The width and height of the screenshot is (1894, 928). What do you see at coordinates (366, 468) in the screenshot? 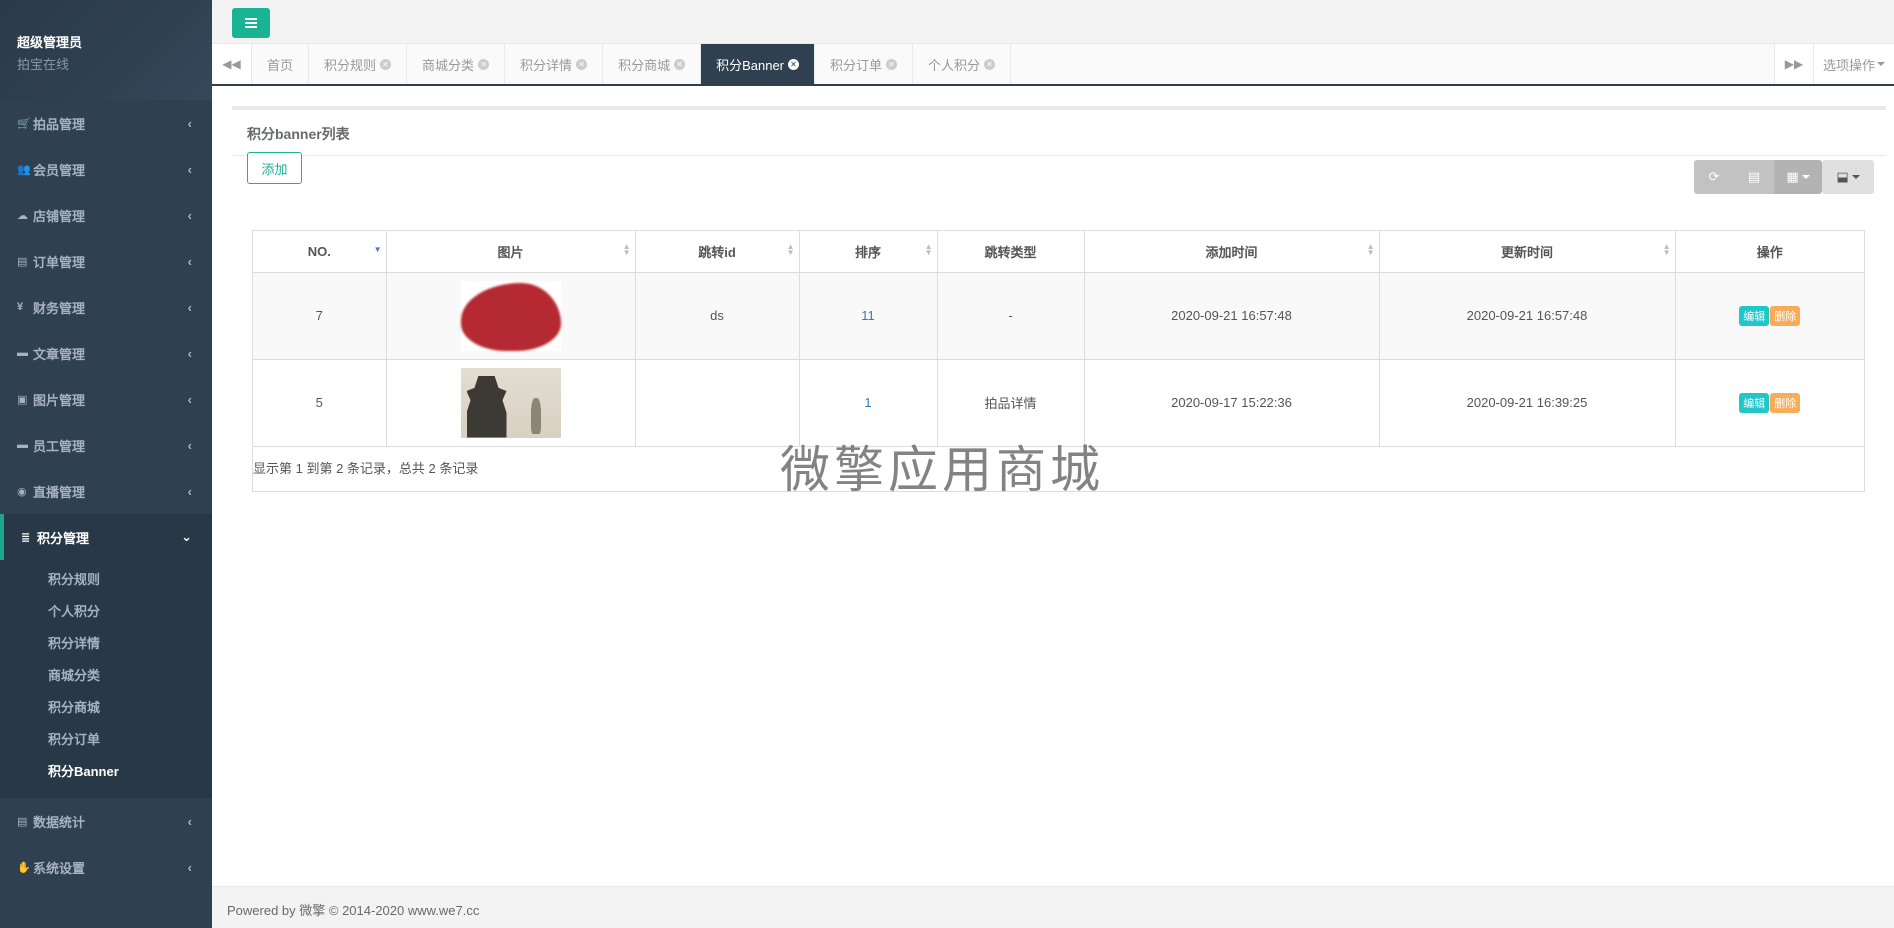
I see `pagination-info: 显示第 1 到第 2 条记录，总共 2 条记录` at bounding box center [366, 468].